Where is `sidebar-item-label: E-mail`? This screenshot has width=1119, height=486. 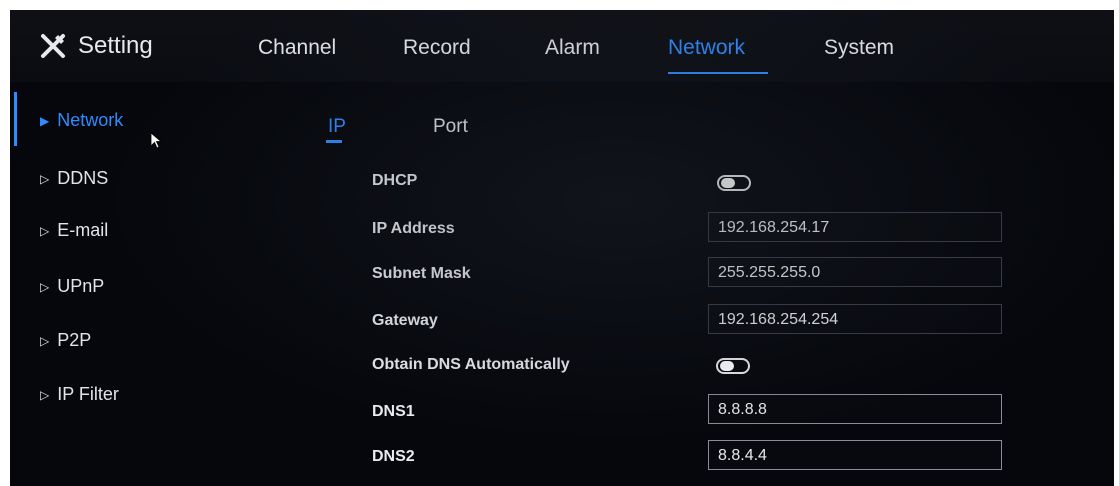 sidebar-item-label: E-mail is located at coordinates (83, 230).